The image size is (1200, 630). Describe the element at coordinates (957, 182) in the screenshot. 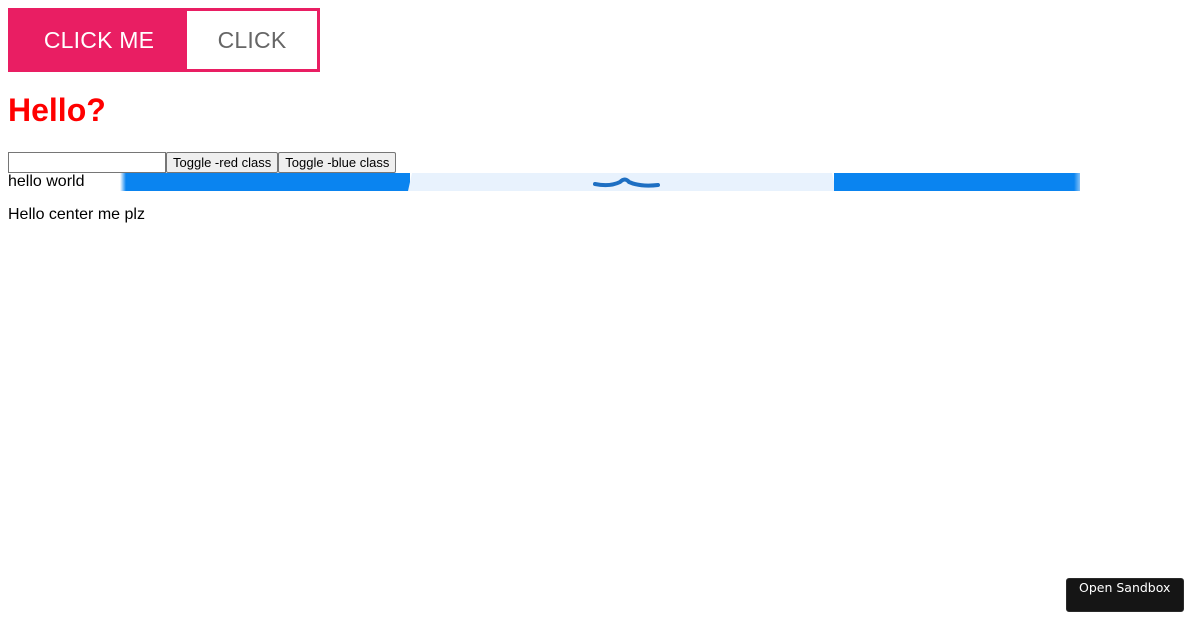

I see `banner-blue-right` at that location.